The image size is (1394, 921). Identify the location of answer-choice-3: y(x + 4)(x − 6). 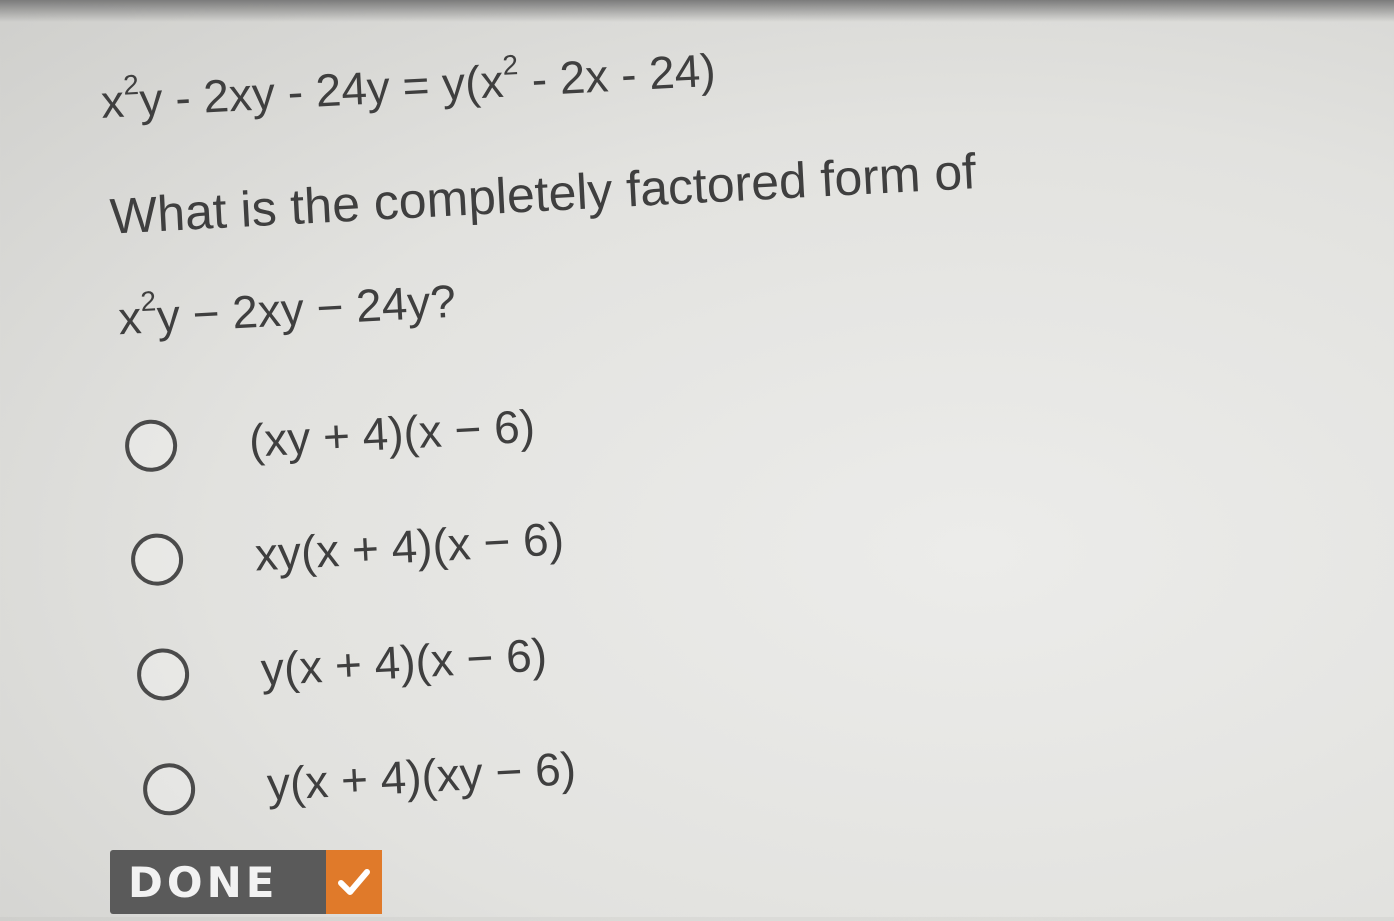
(342, 664).